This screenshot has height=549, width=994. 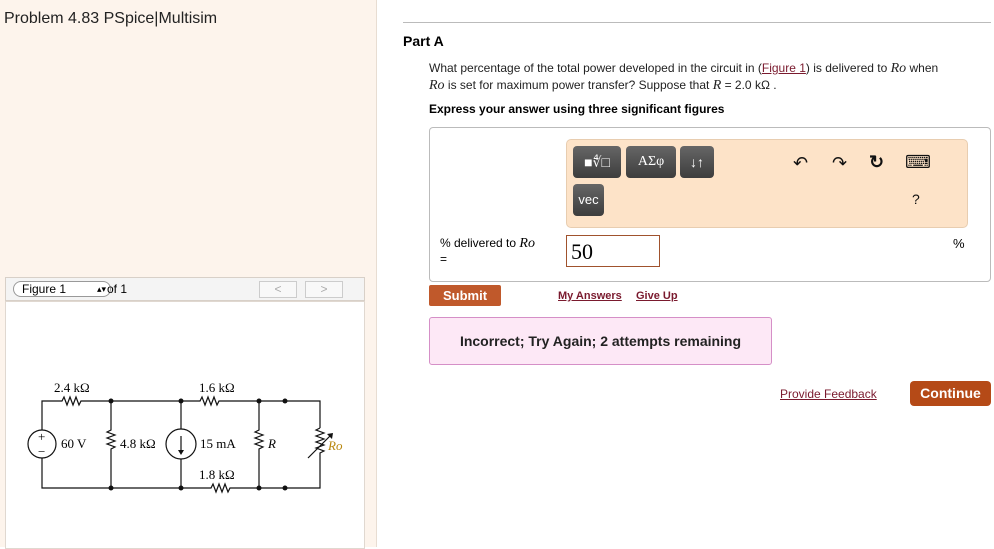 What do you see at coordinates (444, 259) in the screenshot?
I see `equals-sign: =` at bounding box center [444, 259].